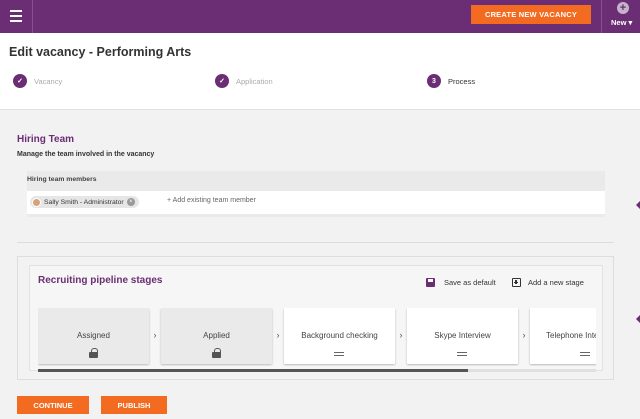 The height and width of the screenshot is (419, 640). I want to click on add-team-member-input: + Add existing team member, so click(211, 200).